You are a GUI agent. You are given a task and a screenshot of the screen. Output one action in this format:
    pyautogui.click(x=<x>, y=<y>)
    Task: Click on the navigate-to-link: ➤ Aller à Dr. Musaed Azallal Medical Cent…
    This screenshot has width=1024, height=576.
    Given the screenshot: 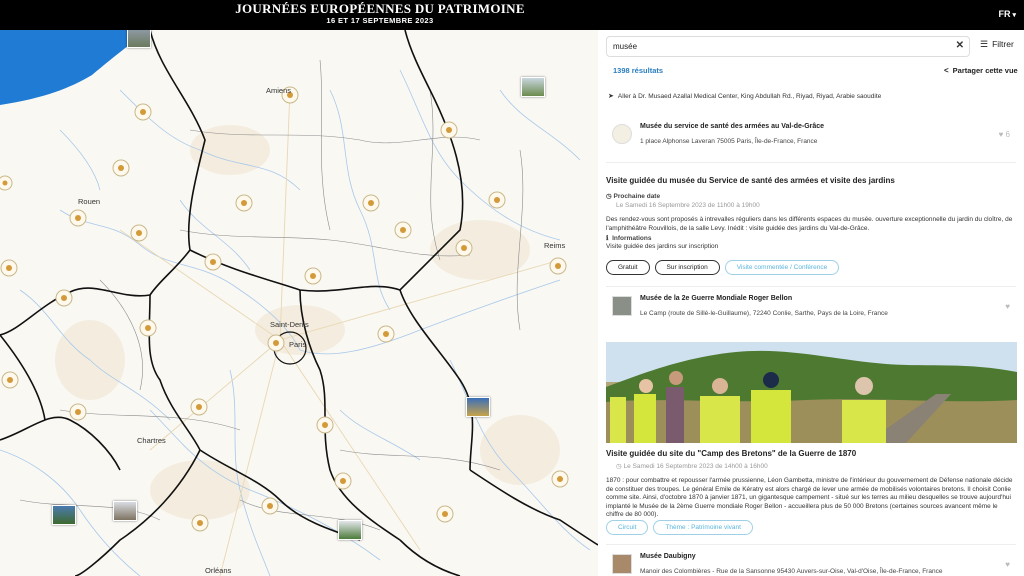 What is the action you would take?
    pyautogui.click(x=744, y=96)
    